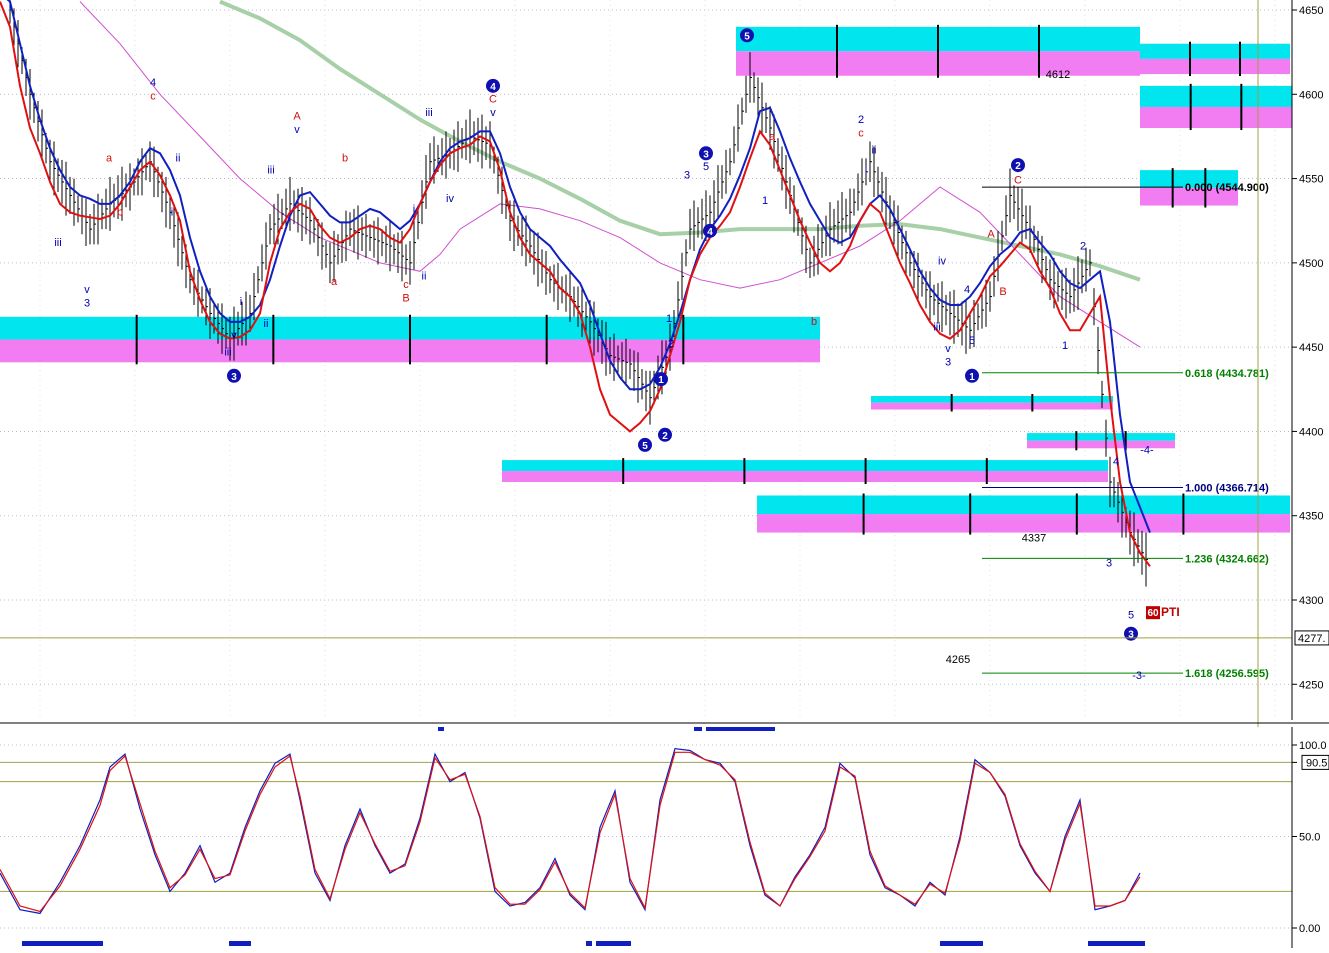 Image resolution: width=1329 pixels, height=953 pixels. I want to click on level-label: 4337, so click(1034, 539).